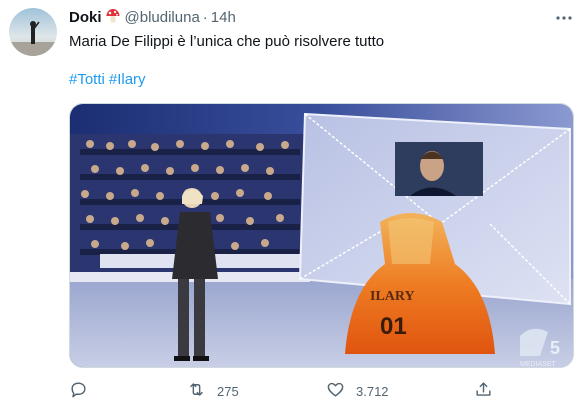 This screenshot has height=411, width=588. What do you see at coordinates (555, 348) in the screenshot?
I see `svg-text: 5` at bounding box center [555, 348].